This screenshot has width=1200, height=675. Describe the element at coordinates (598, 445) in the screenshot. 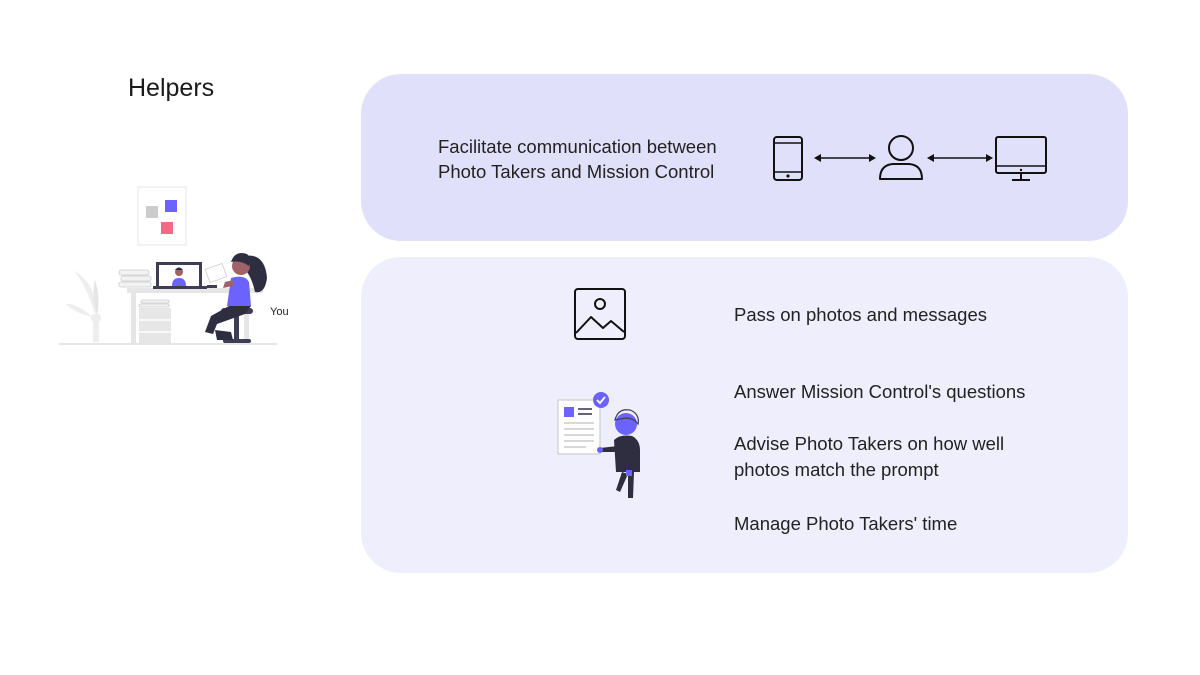

I see `checklist-person-illustration` at that location.